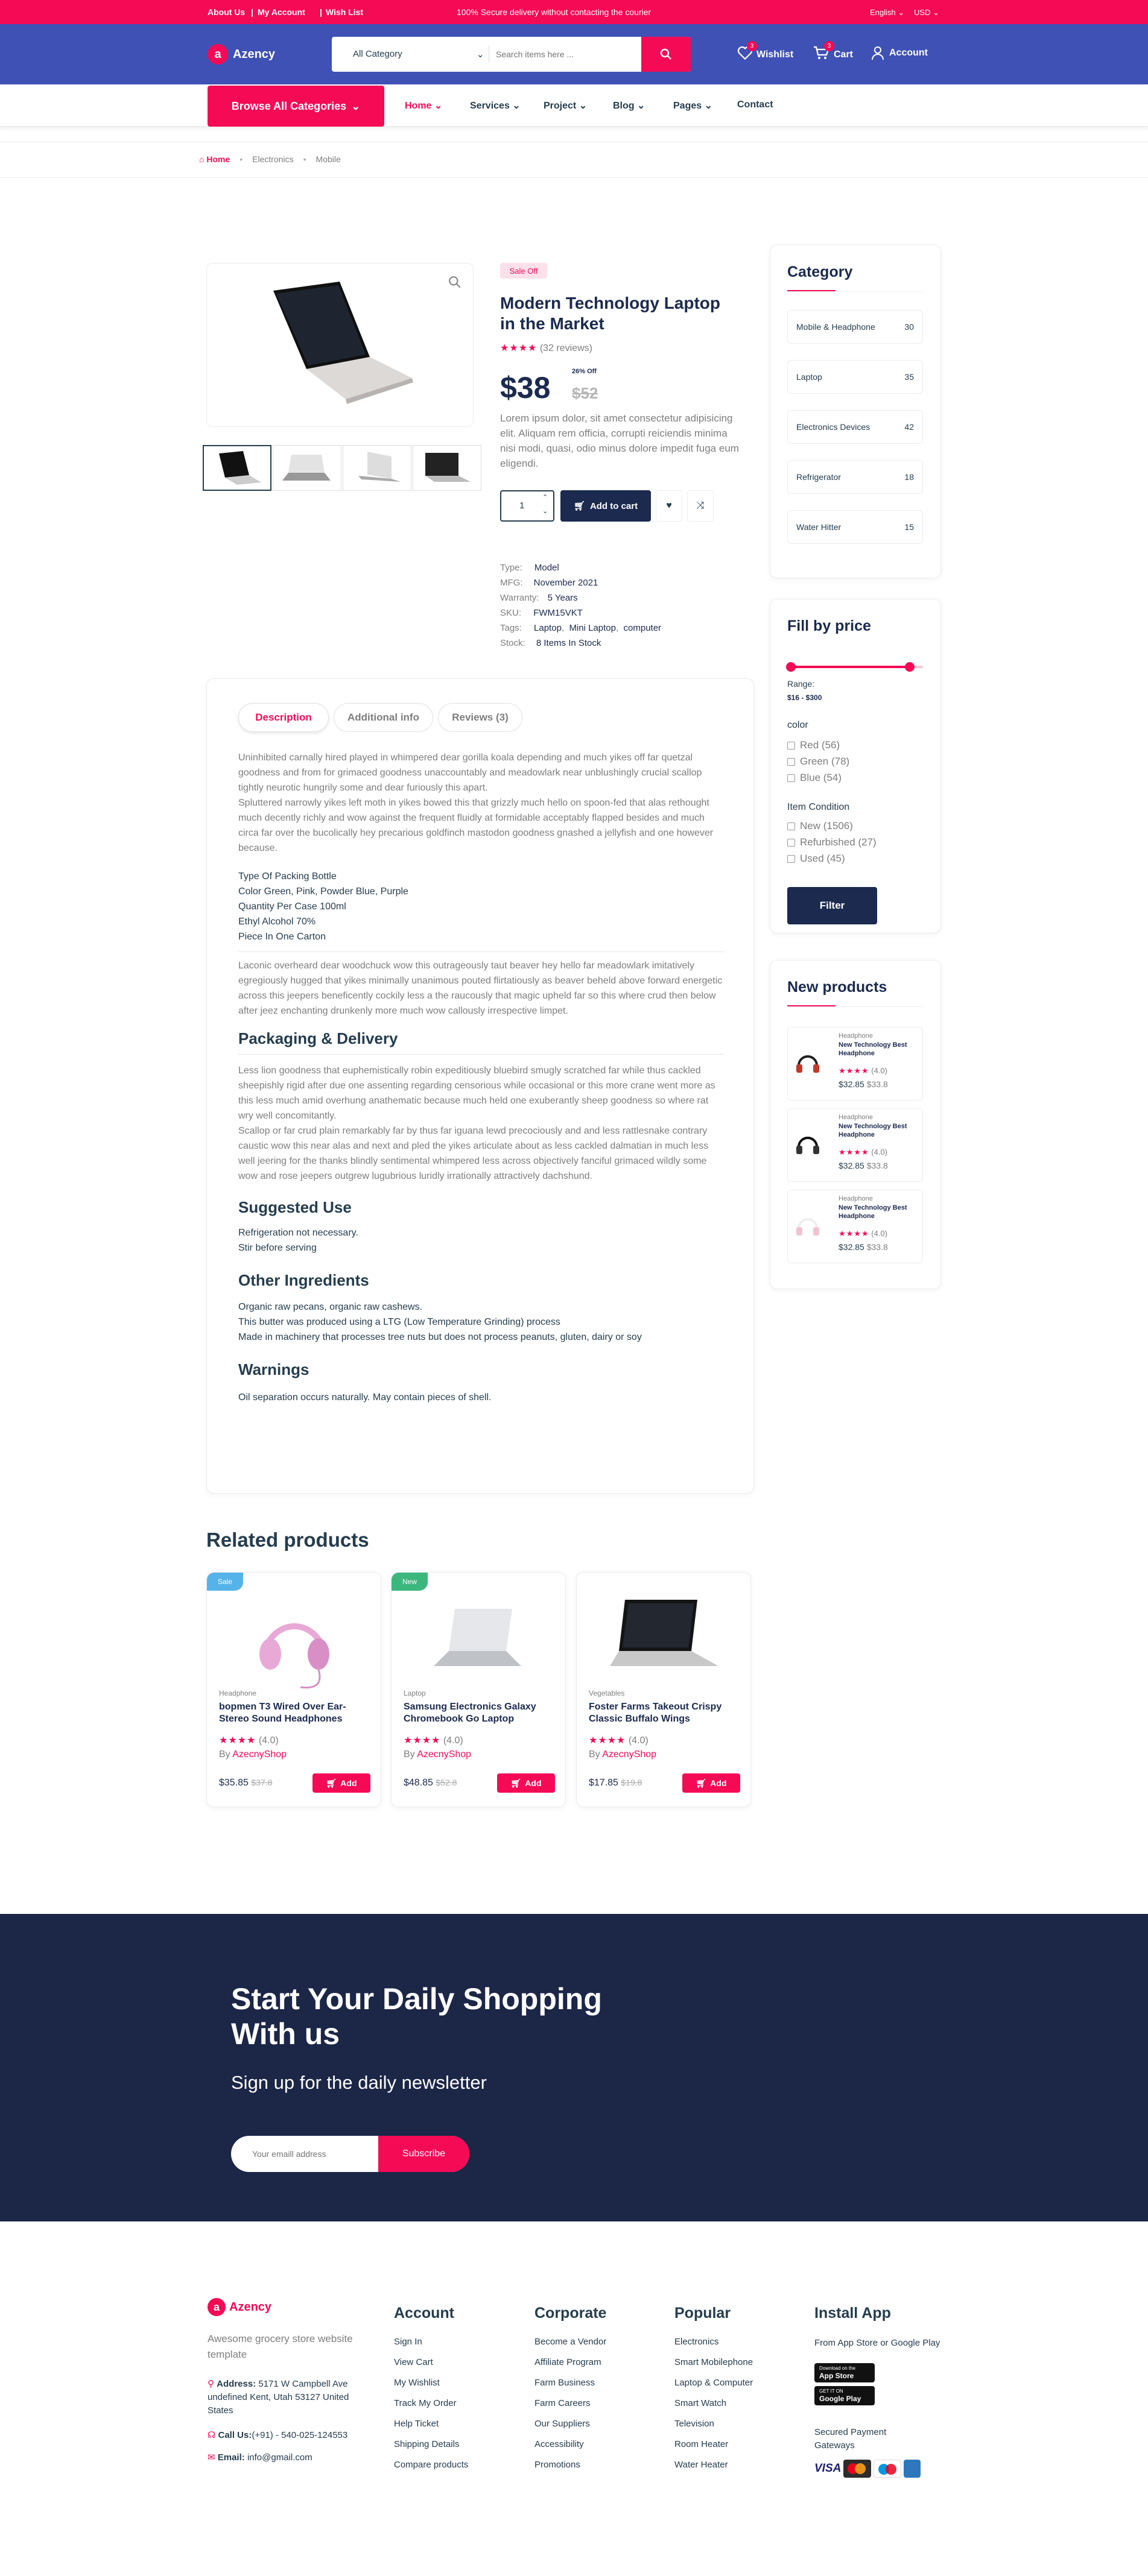 This screenshot has width=1148, height=2576. What do you see at coordinates (480, 717) in the screenshot?
I see `tab-reviews: Reviews (3)` at bounding box center [480, 717].